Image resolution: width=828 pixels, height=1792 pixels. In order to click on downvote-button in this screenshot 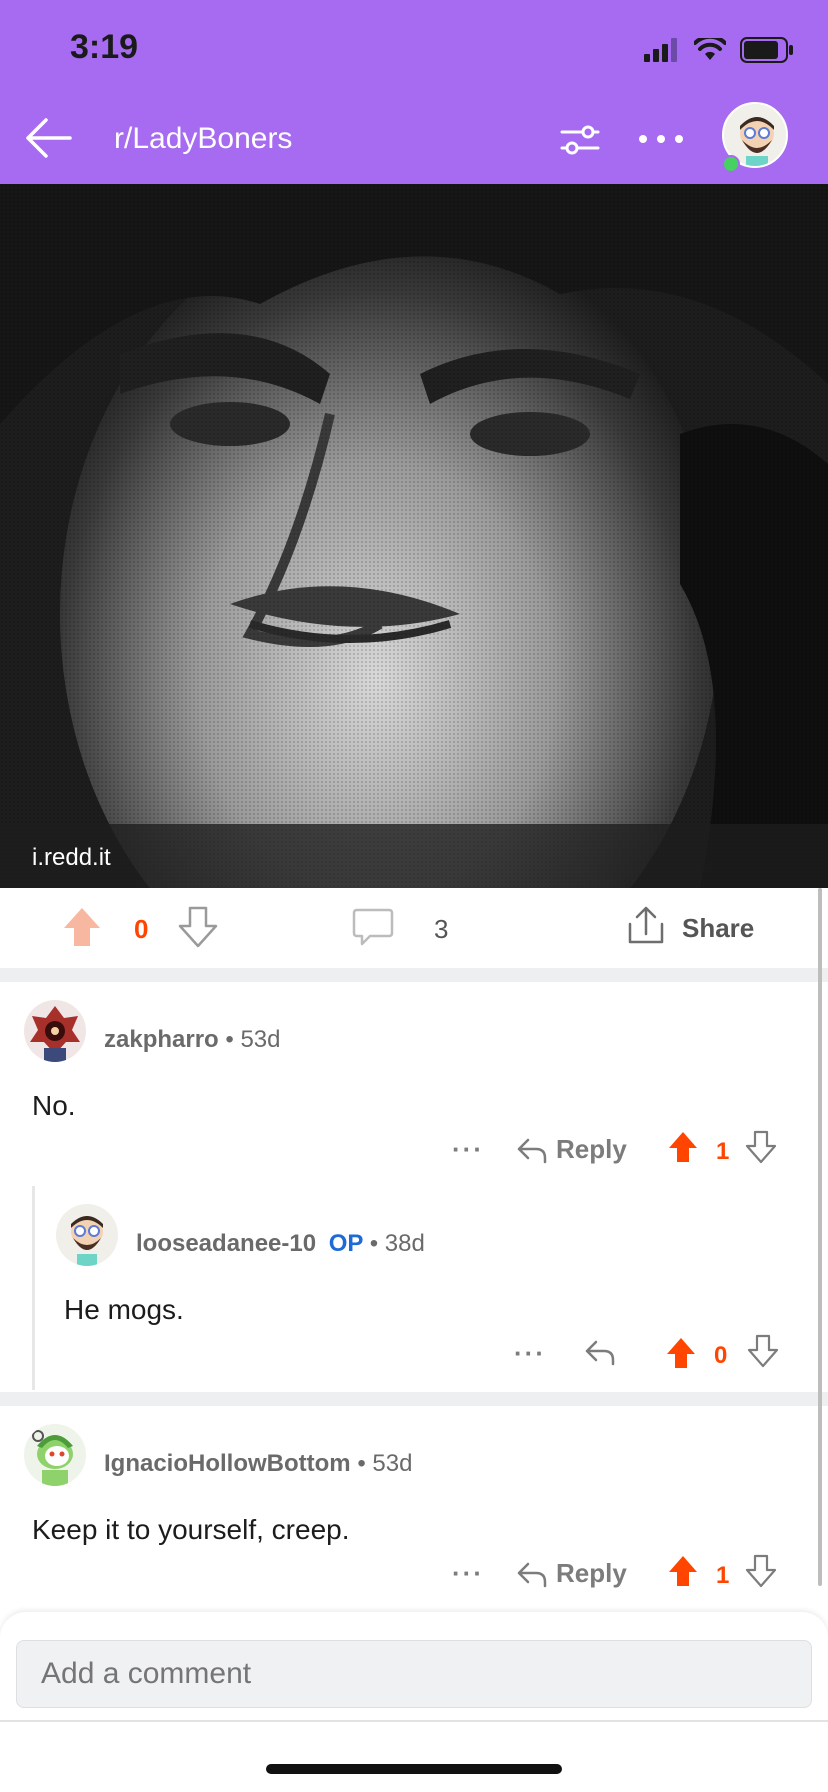, I will do `click(198, 927)`.